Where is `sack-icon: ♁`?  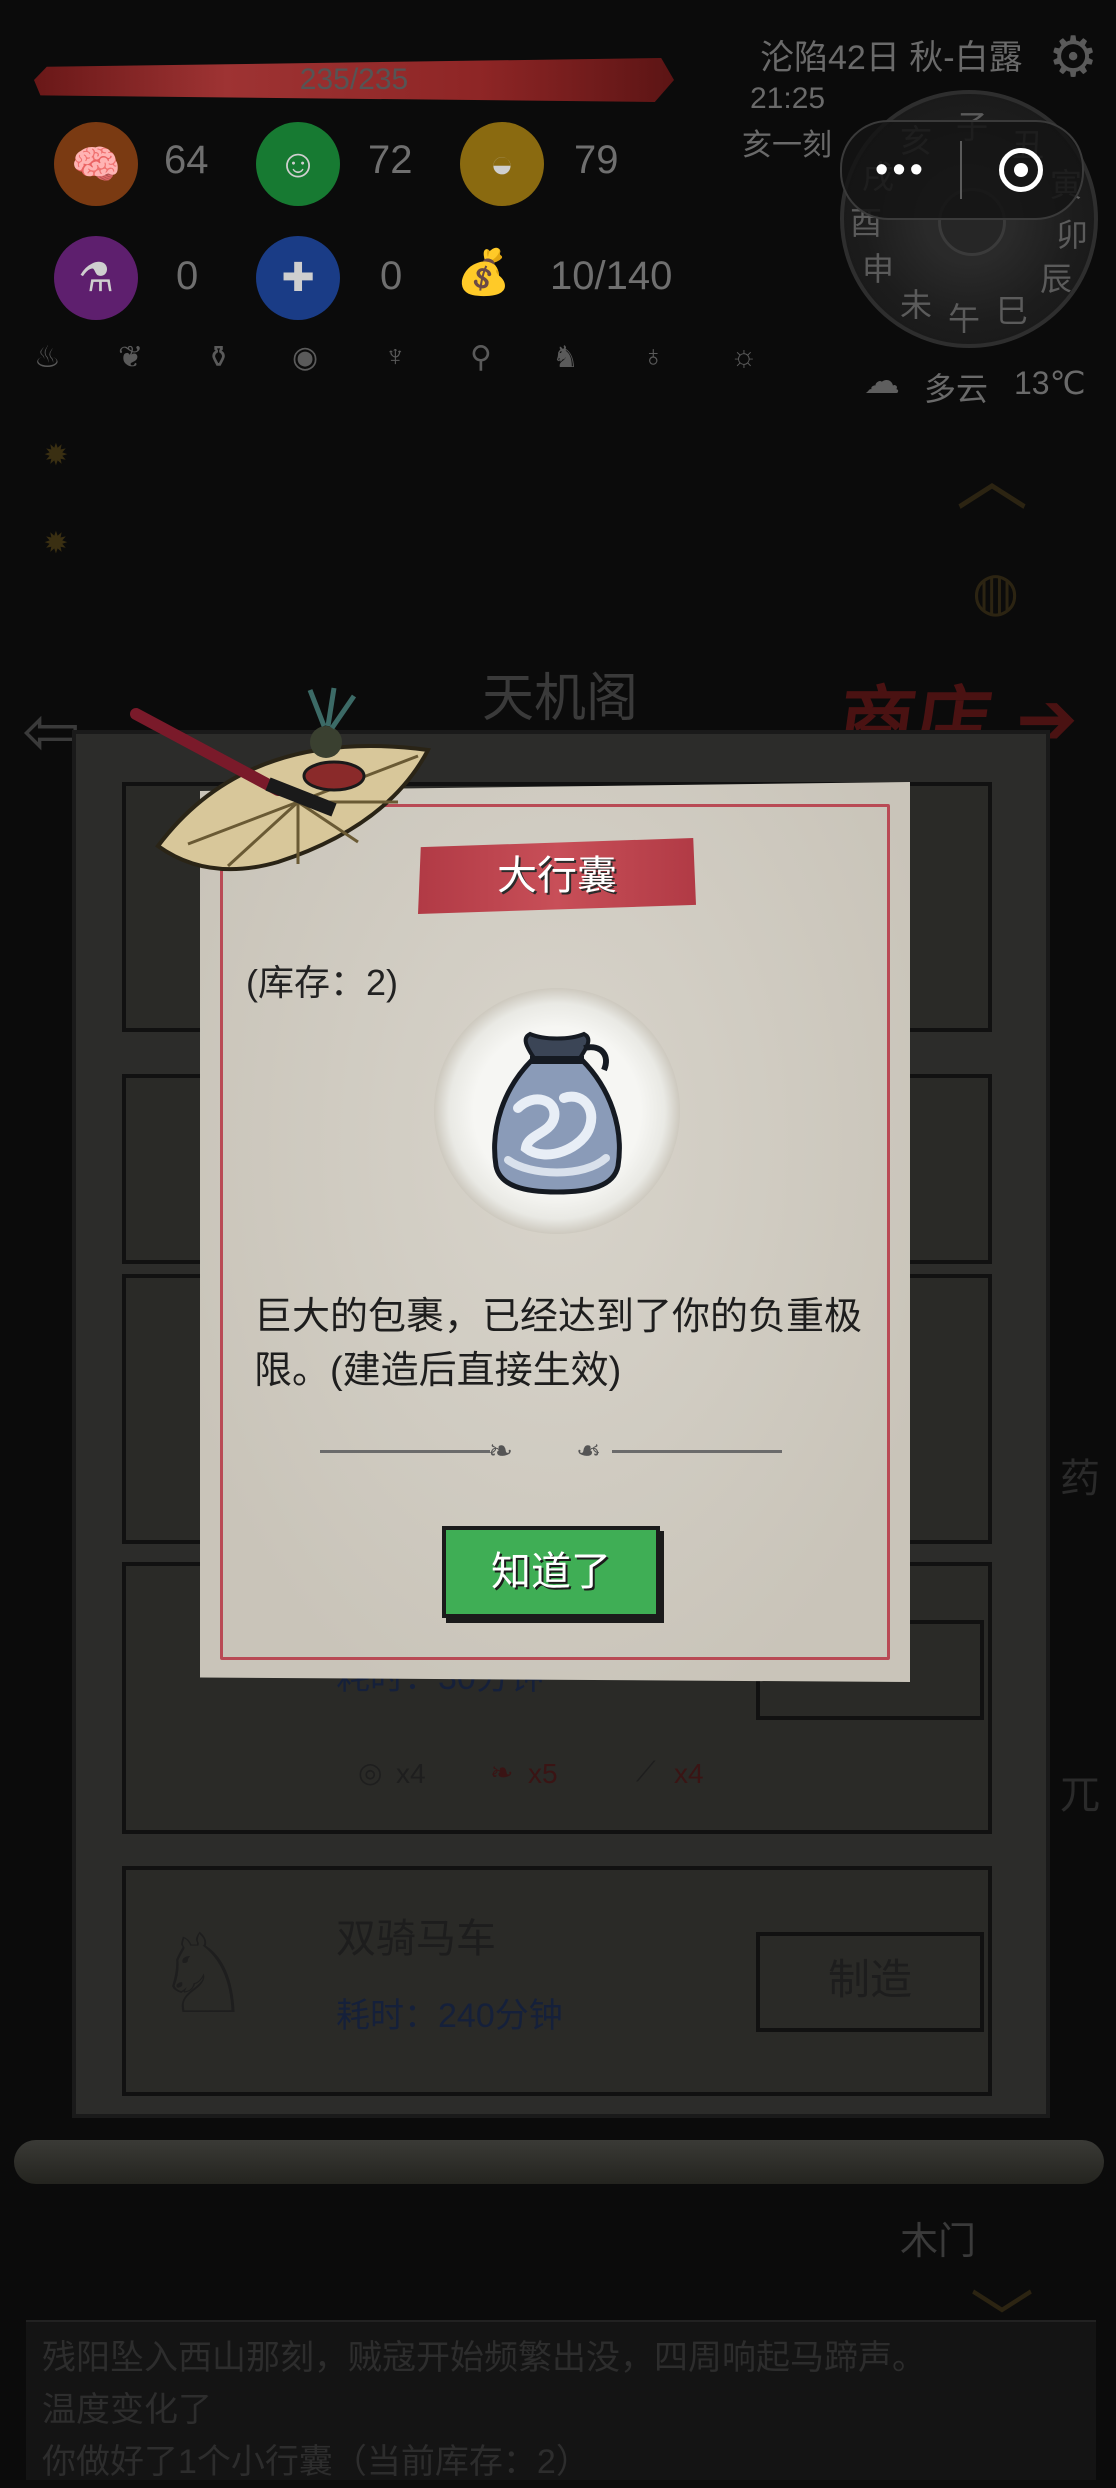
sack-icon: ♁ is located at coordinates (653, 357).